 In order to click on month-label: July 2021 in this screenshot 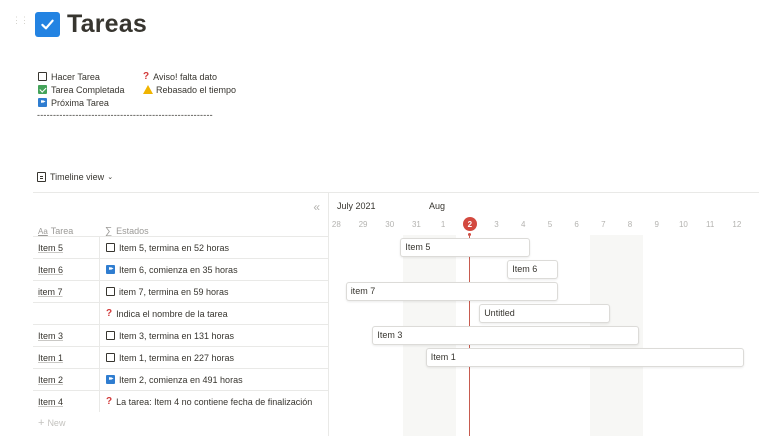, I will do `click(356, 206)`.